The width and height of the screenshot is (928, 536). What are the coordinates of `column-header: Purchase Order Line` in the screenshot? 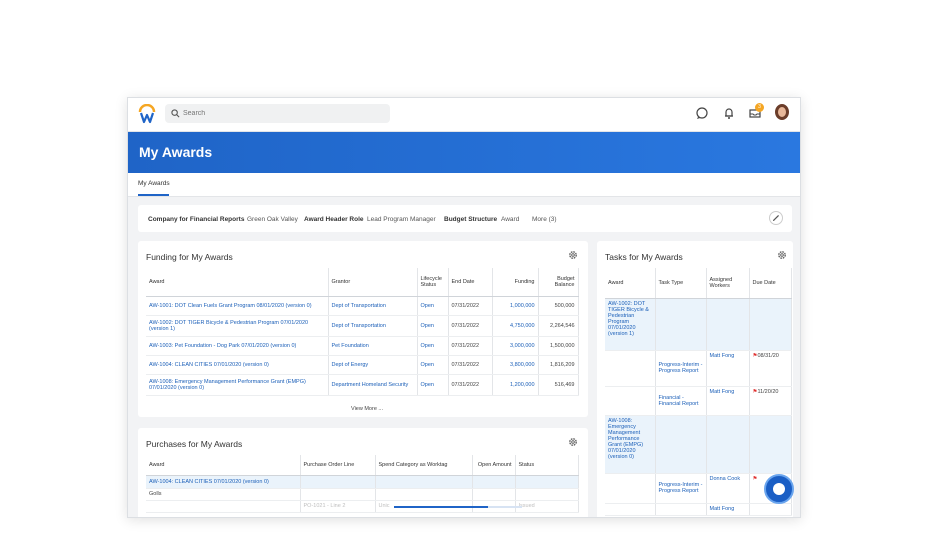 It's located at (338, 465).